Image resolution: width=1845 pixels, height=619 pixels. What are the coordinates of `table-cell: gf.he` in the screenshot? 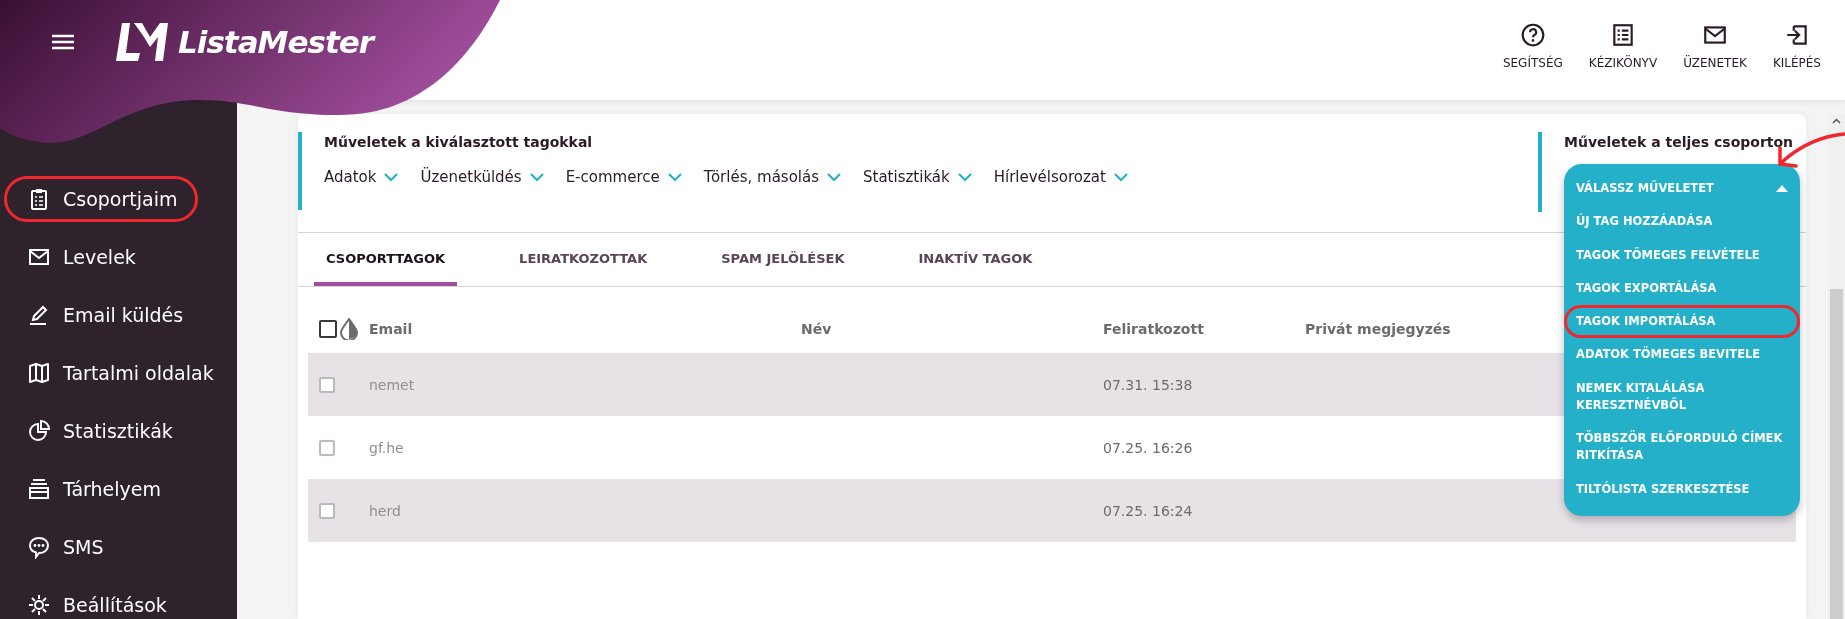 It's located at (584, 447).